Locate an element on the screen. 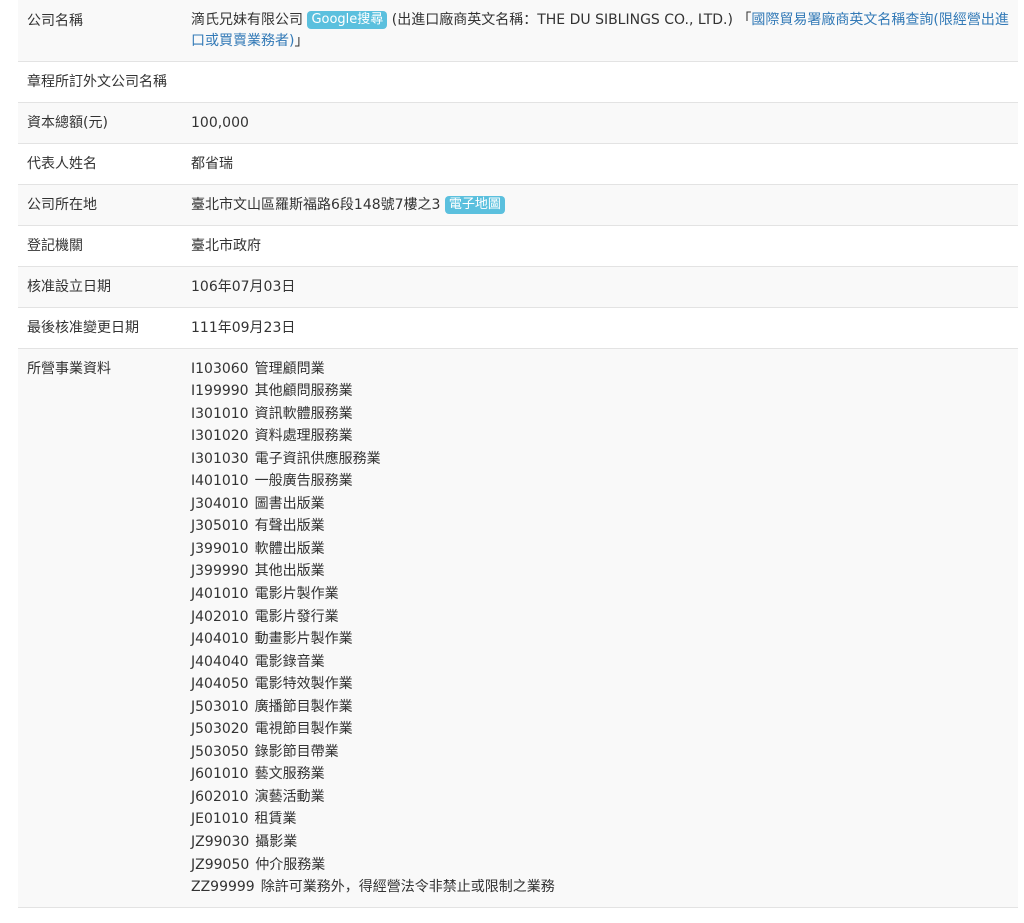  business-code: J305010 is located at coordinates (220, 526).